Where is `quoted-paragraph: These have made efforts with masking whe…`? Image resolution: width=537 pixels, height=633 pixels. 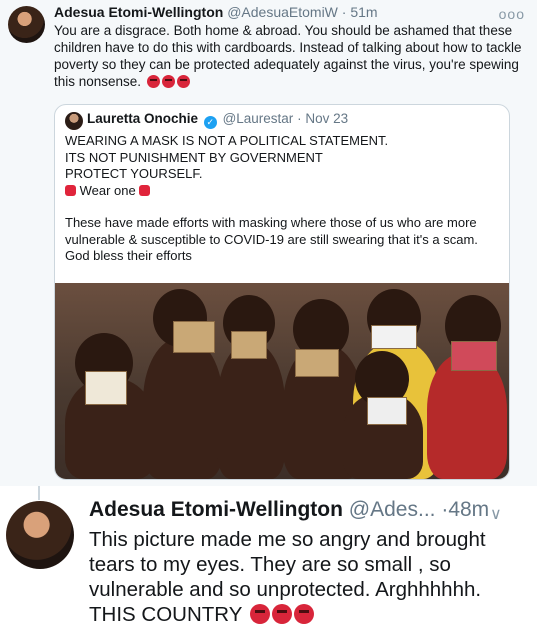 quoted-paragraph: These have made efforts with masking whe… is located at coordinates (271, 239).